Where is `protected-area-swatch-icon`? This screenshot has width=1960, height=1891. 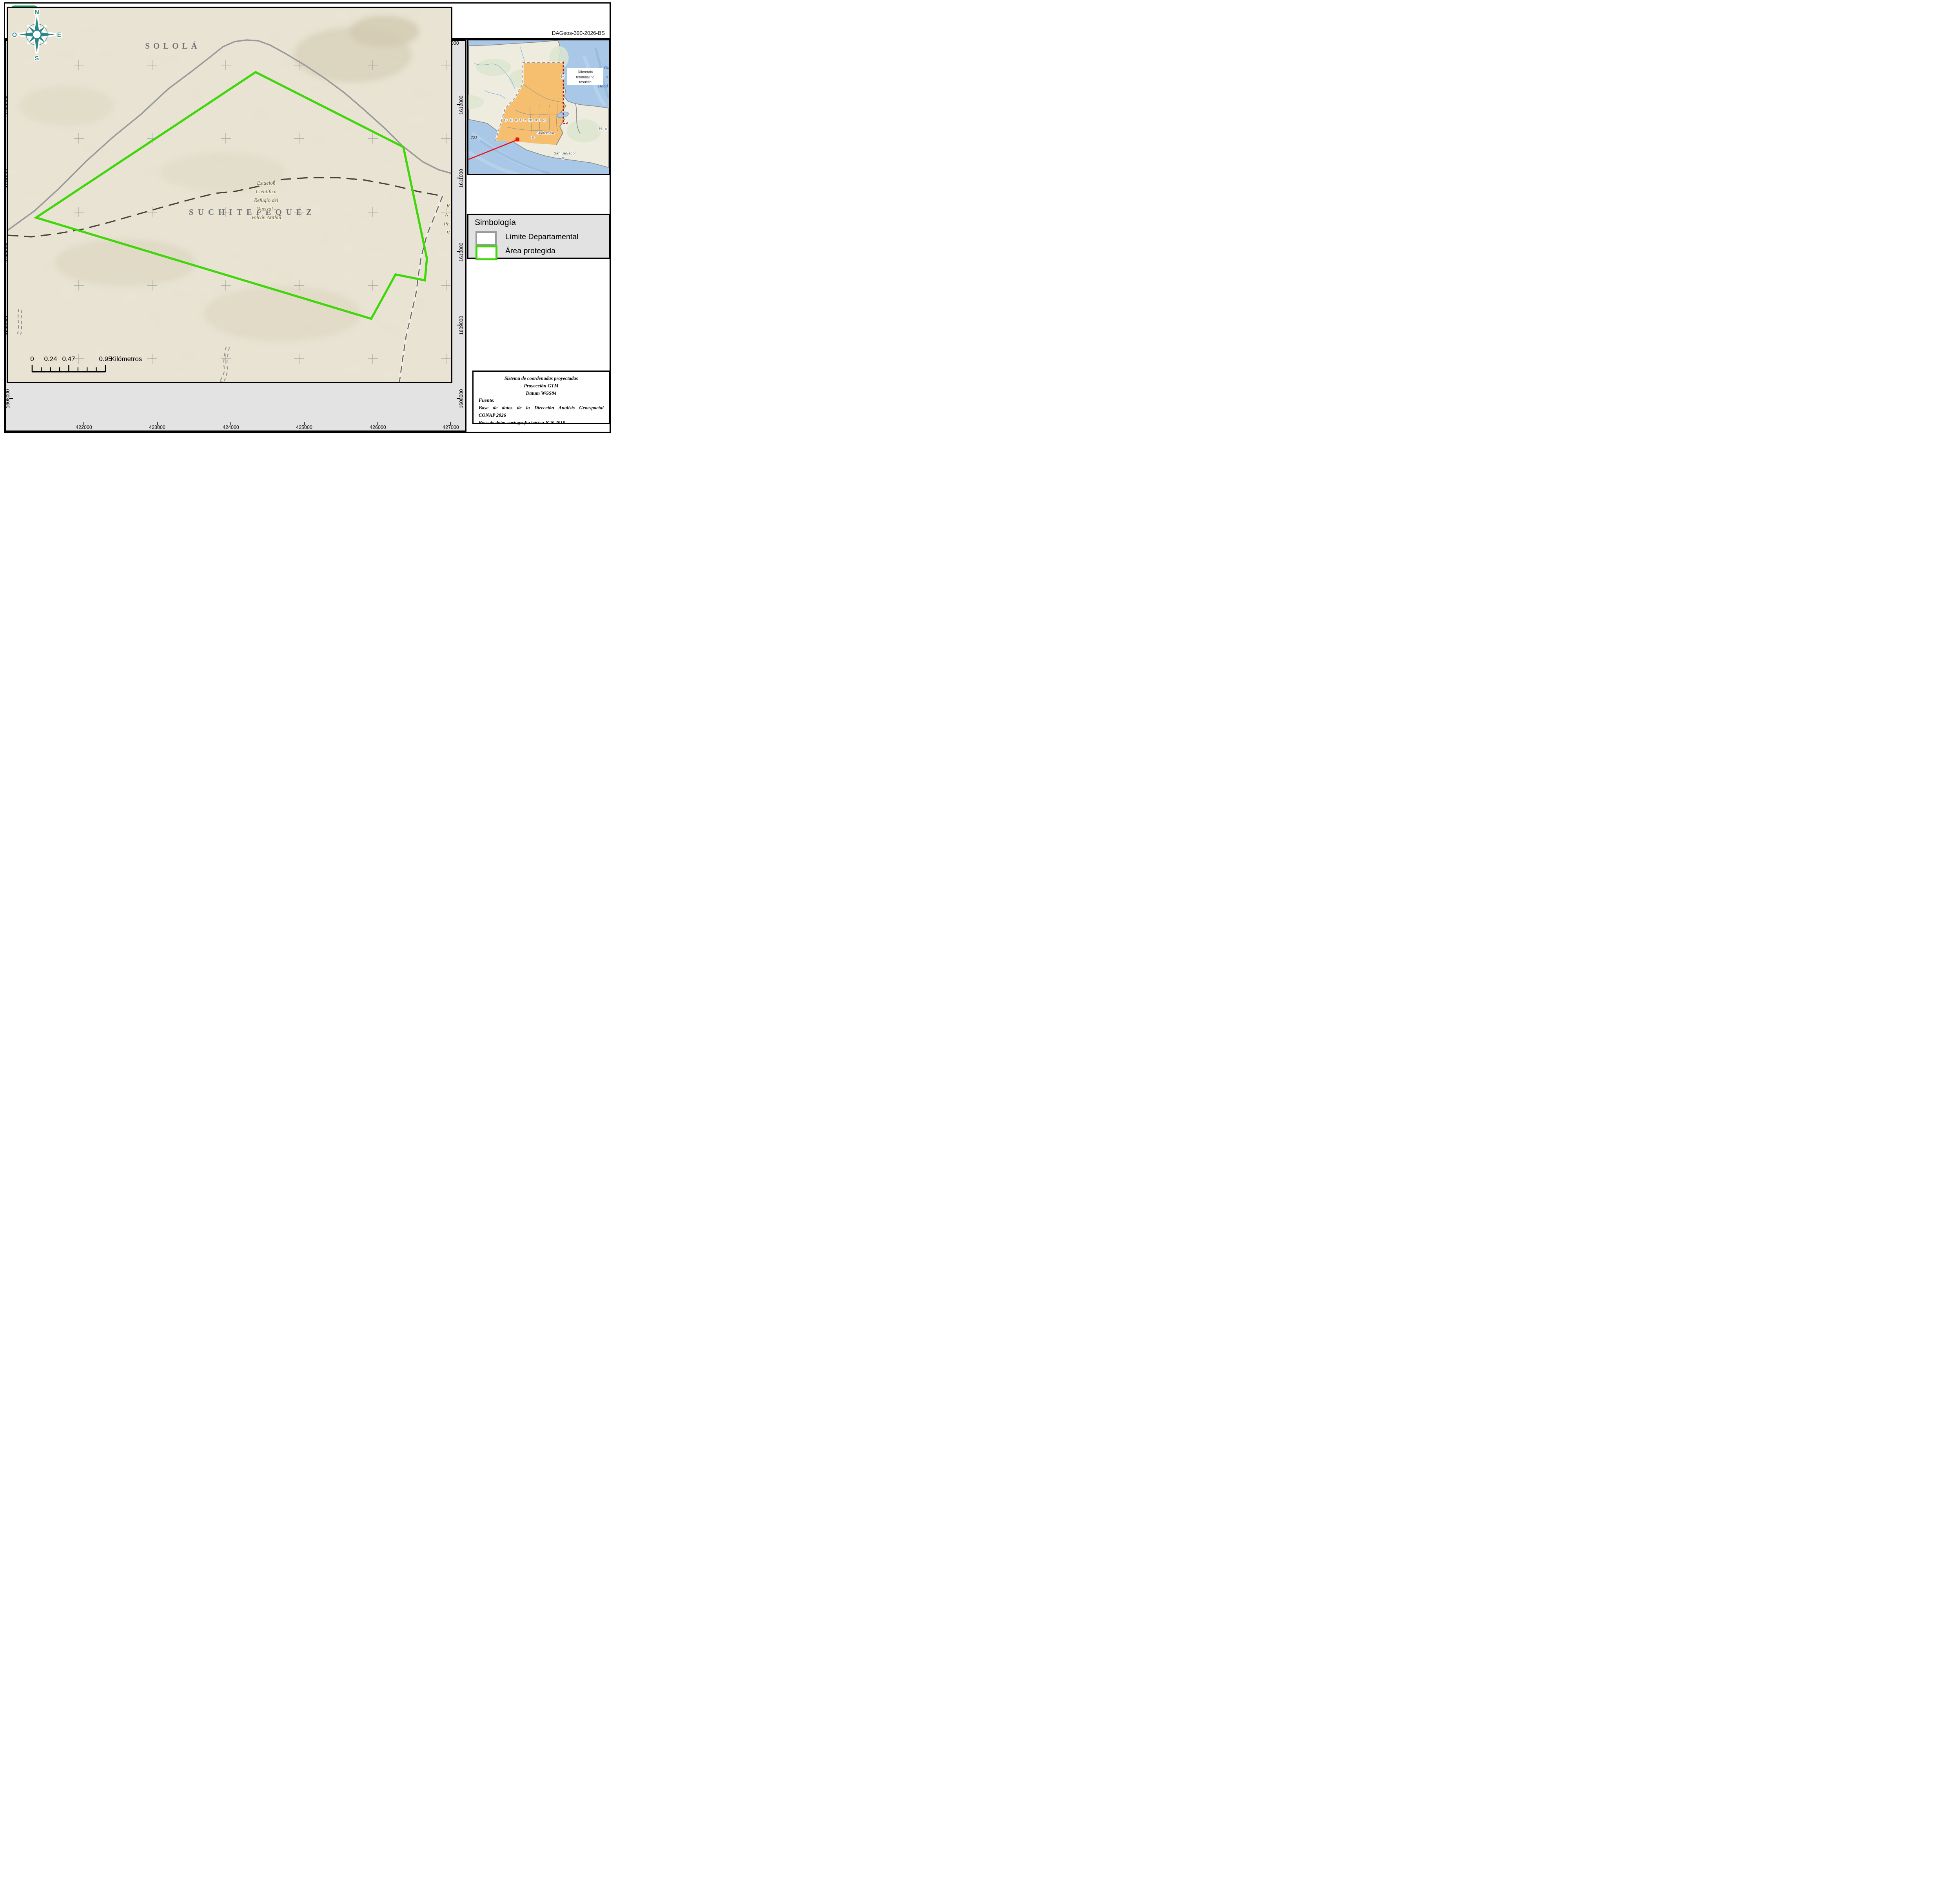 protected-area-swatch-icon is located at coordinates (486, 253).